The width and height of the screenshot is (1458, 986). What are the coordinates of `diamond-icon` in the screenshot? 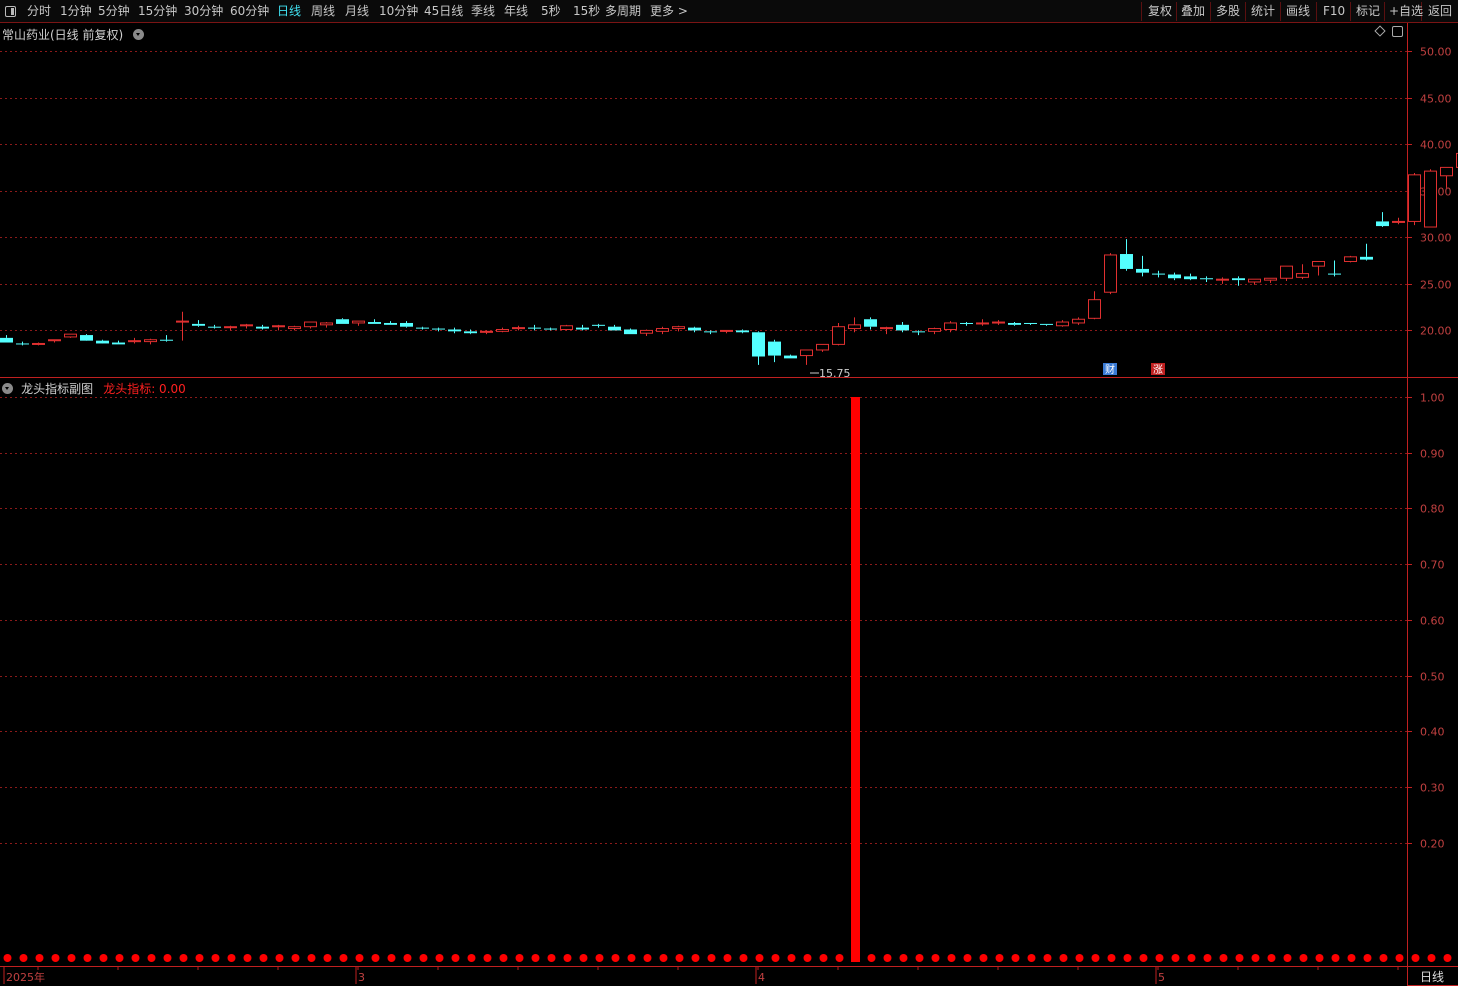 It's located at (1380, 31).